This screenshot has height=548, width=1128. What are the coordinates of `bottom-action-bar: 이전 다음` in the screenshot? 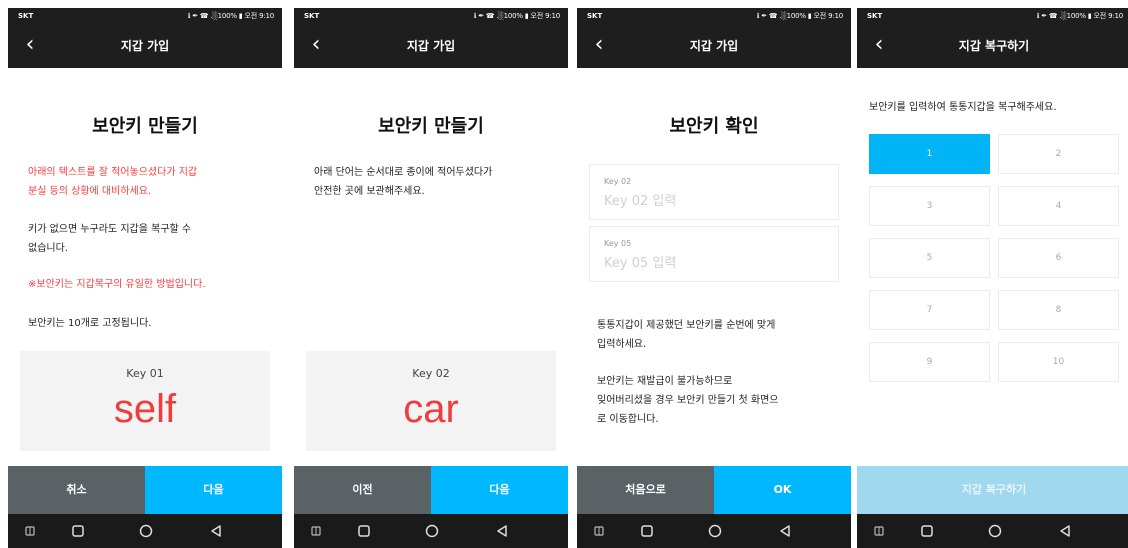 It's located at (431, 490).